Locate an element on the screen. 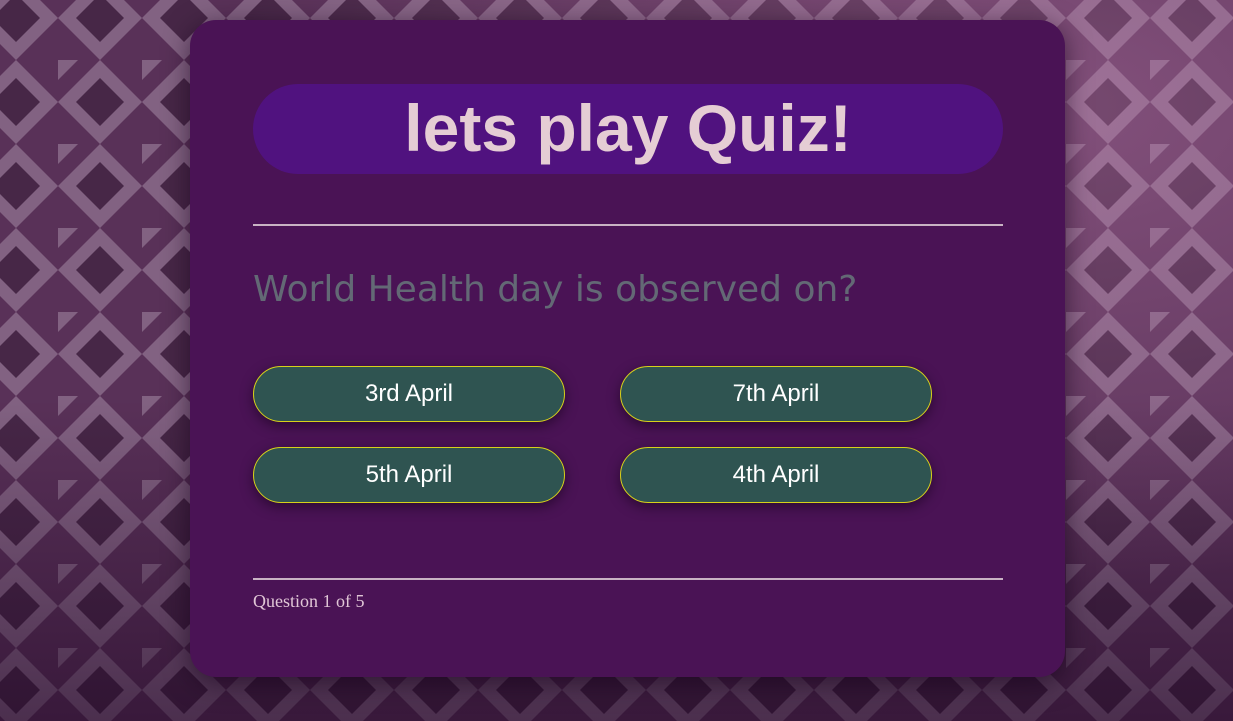 This screenshot has width=1233, height=721. answer-button-2: 7th April is located at coordinates (776, 394).